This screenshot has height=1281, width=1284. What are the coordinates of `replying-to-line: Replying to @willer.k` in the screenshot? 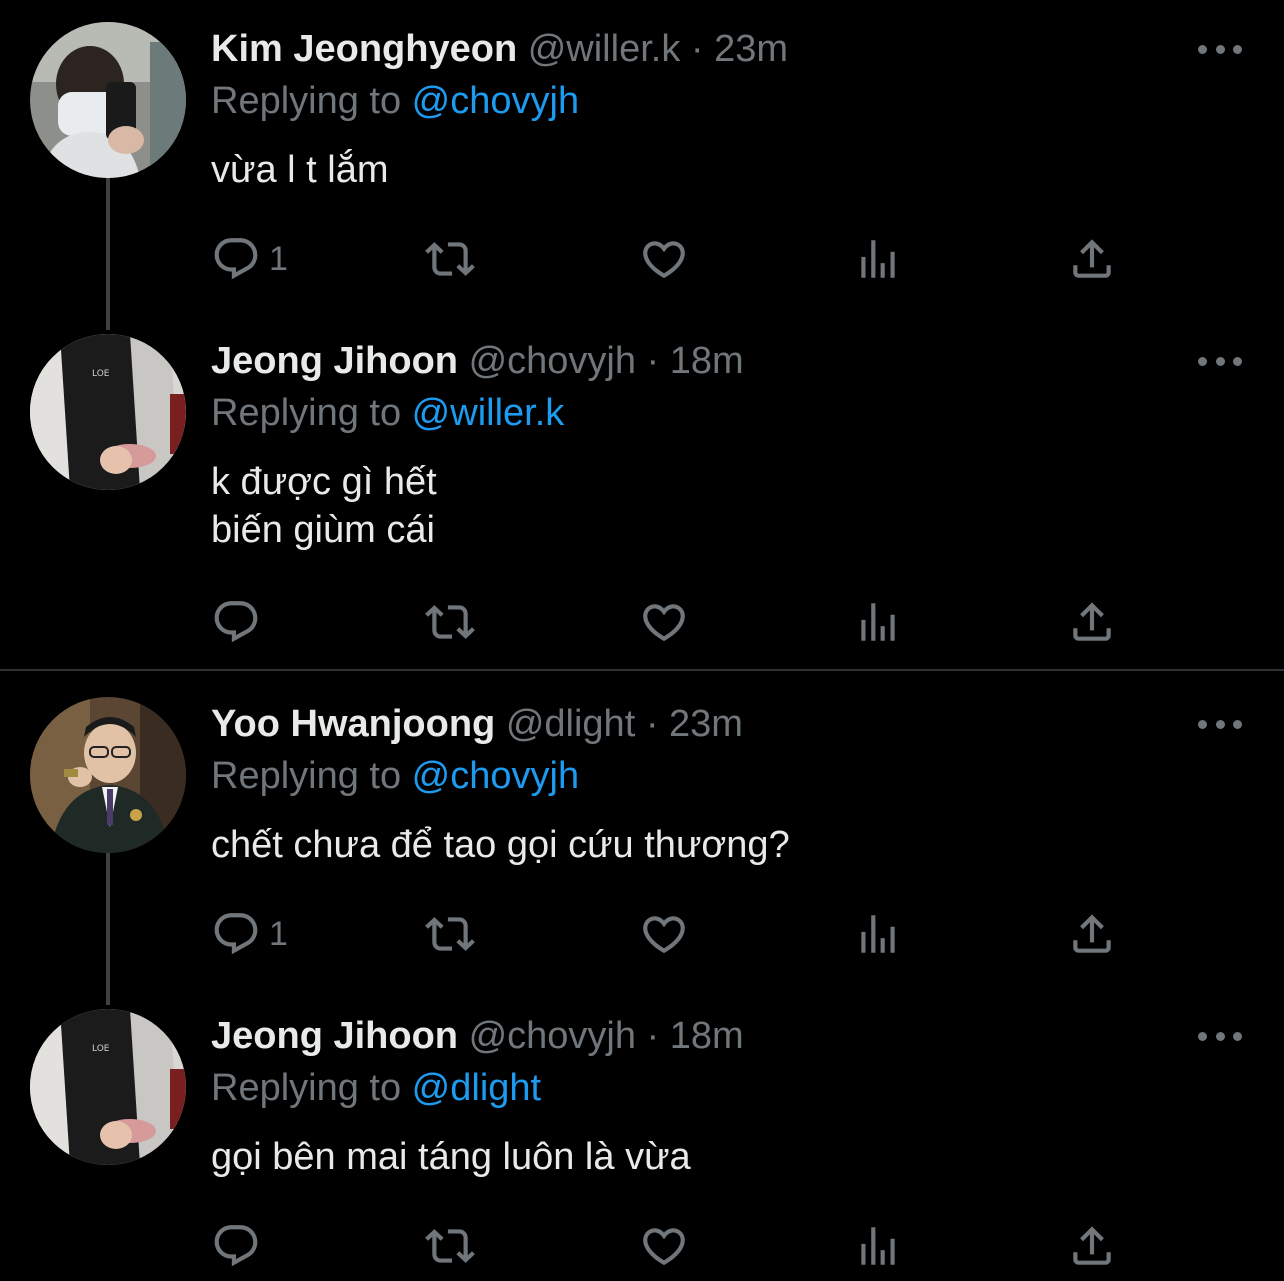 It's located at (387, 413).